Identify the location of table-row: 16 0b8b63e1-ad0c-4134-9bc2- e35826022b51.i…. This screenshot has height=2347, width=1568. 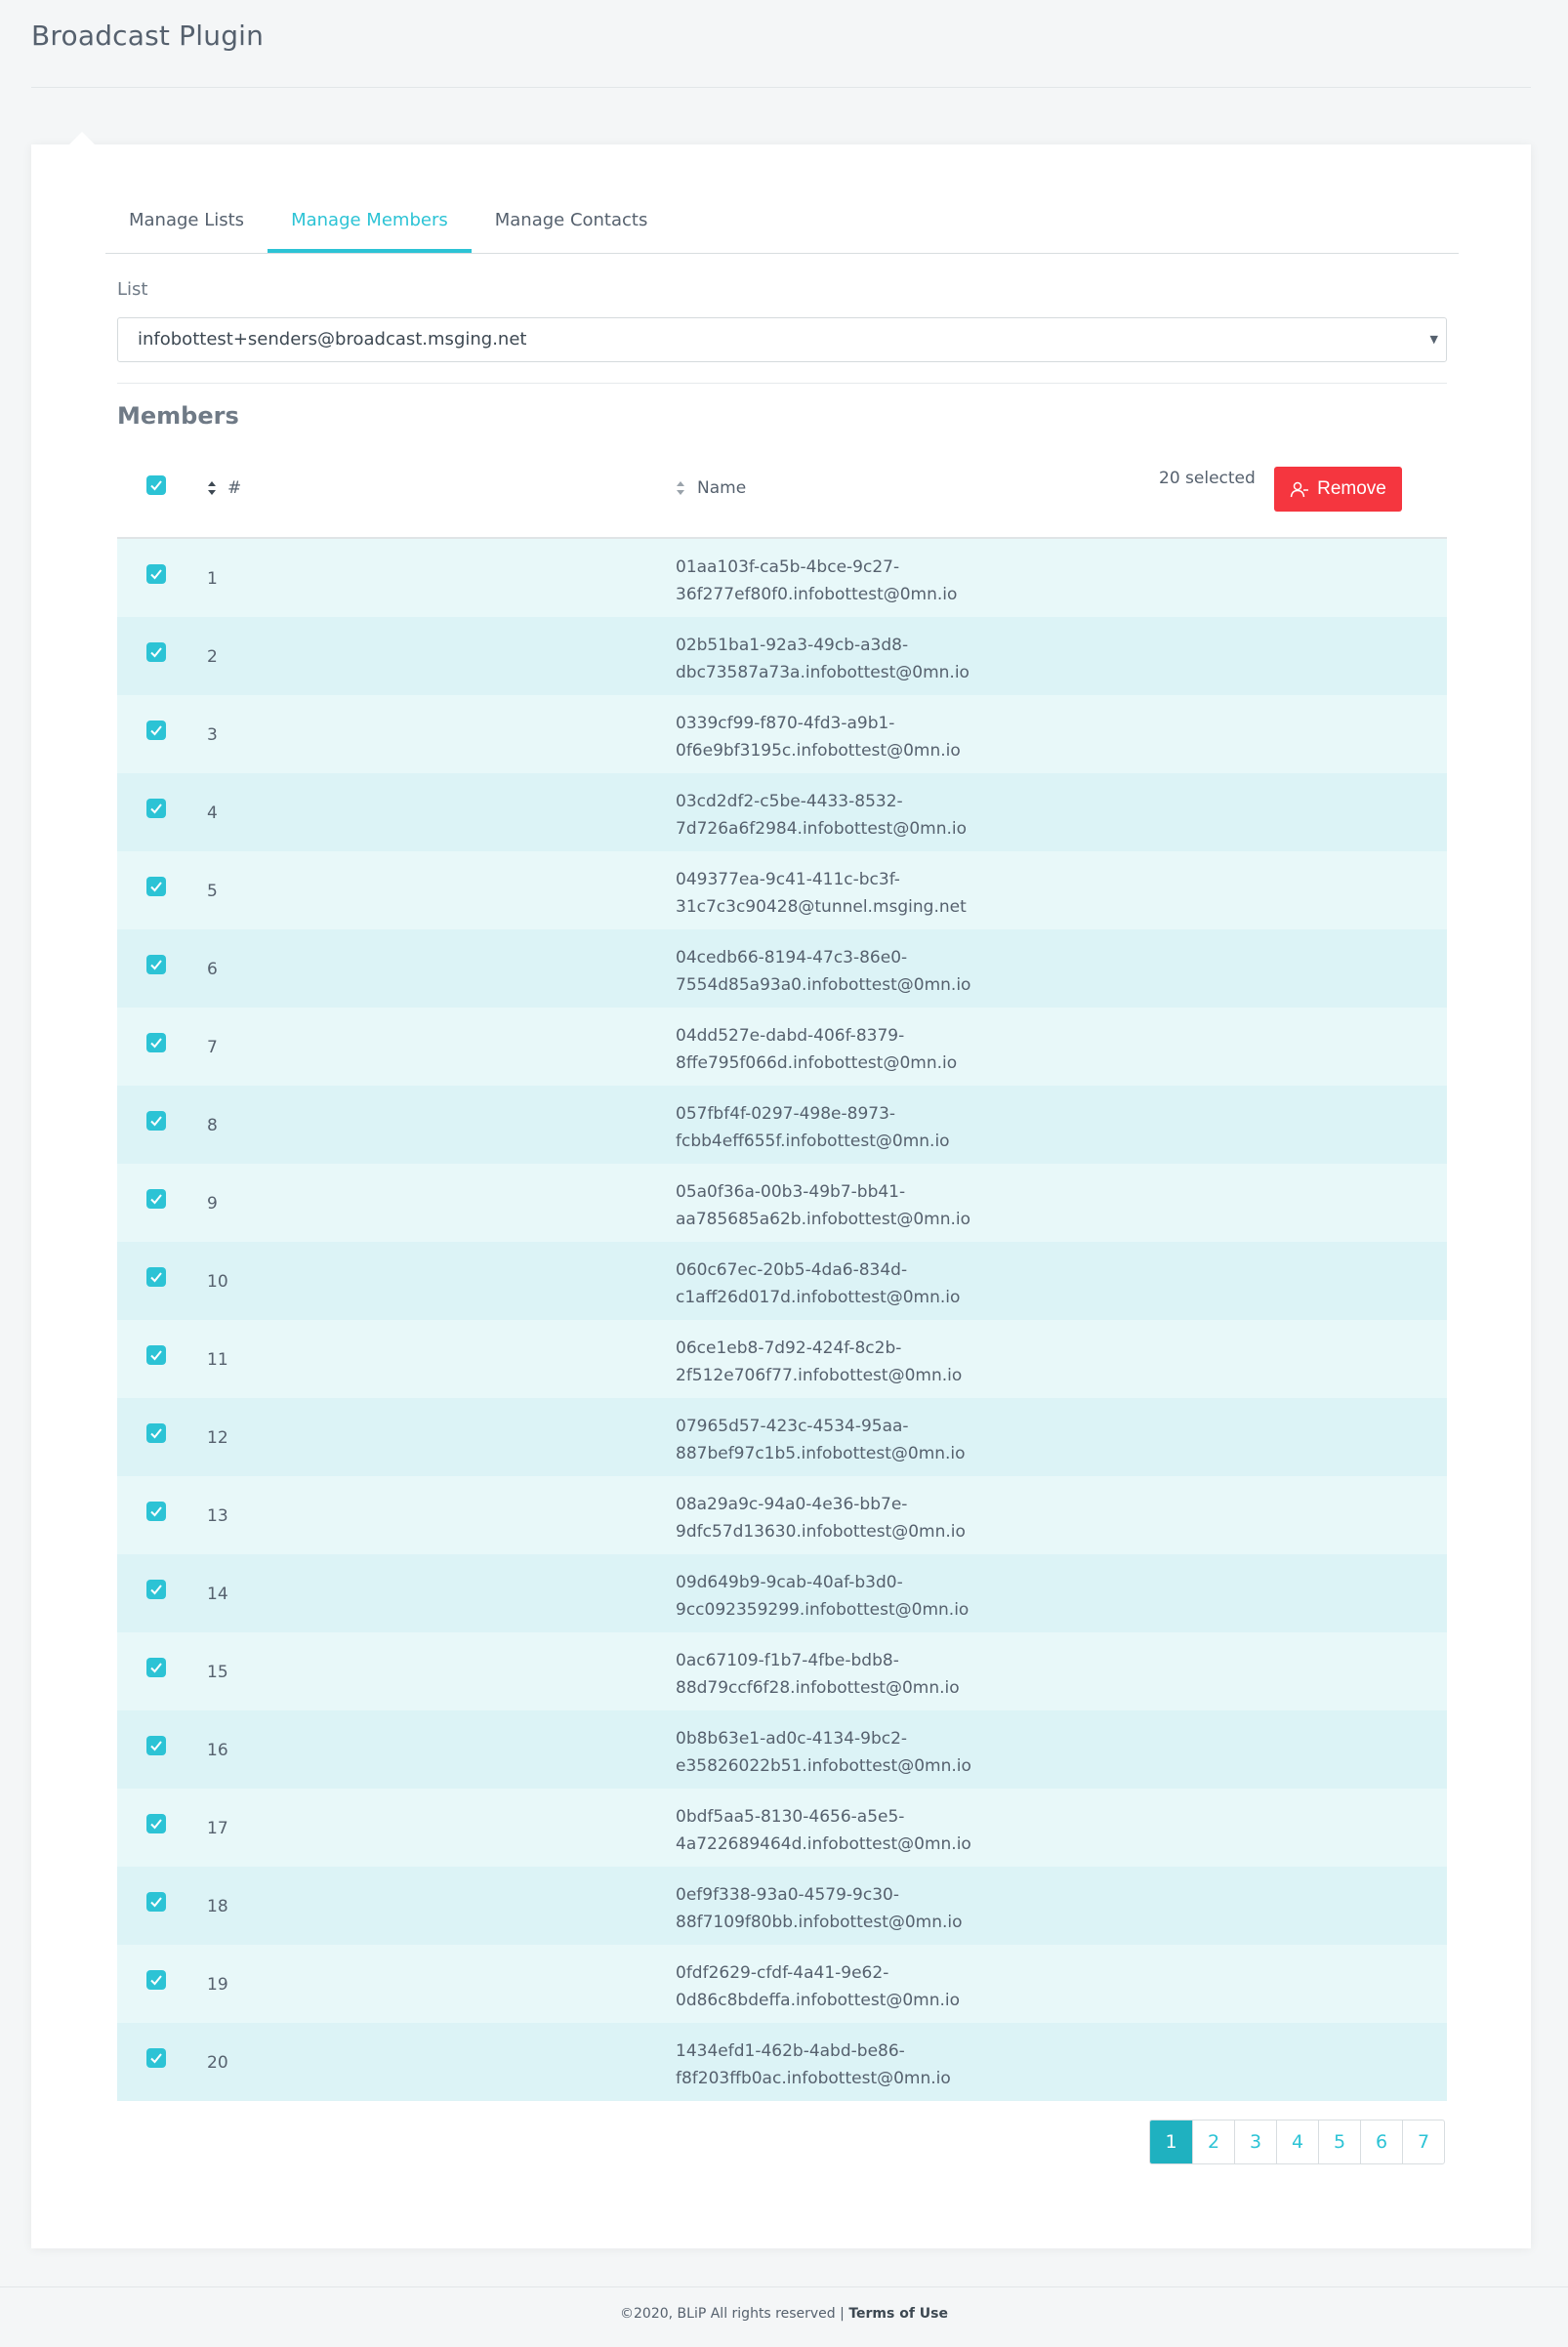
(782, 1750).